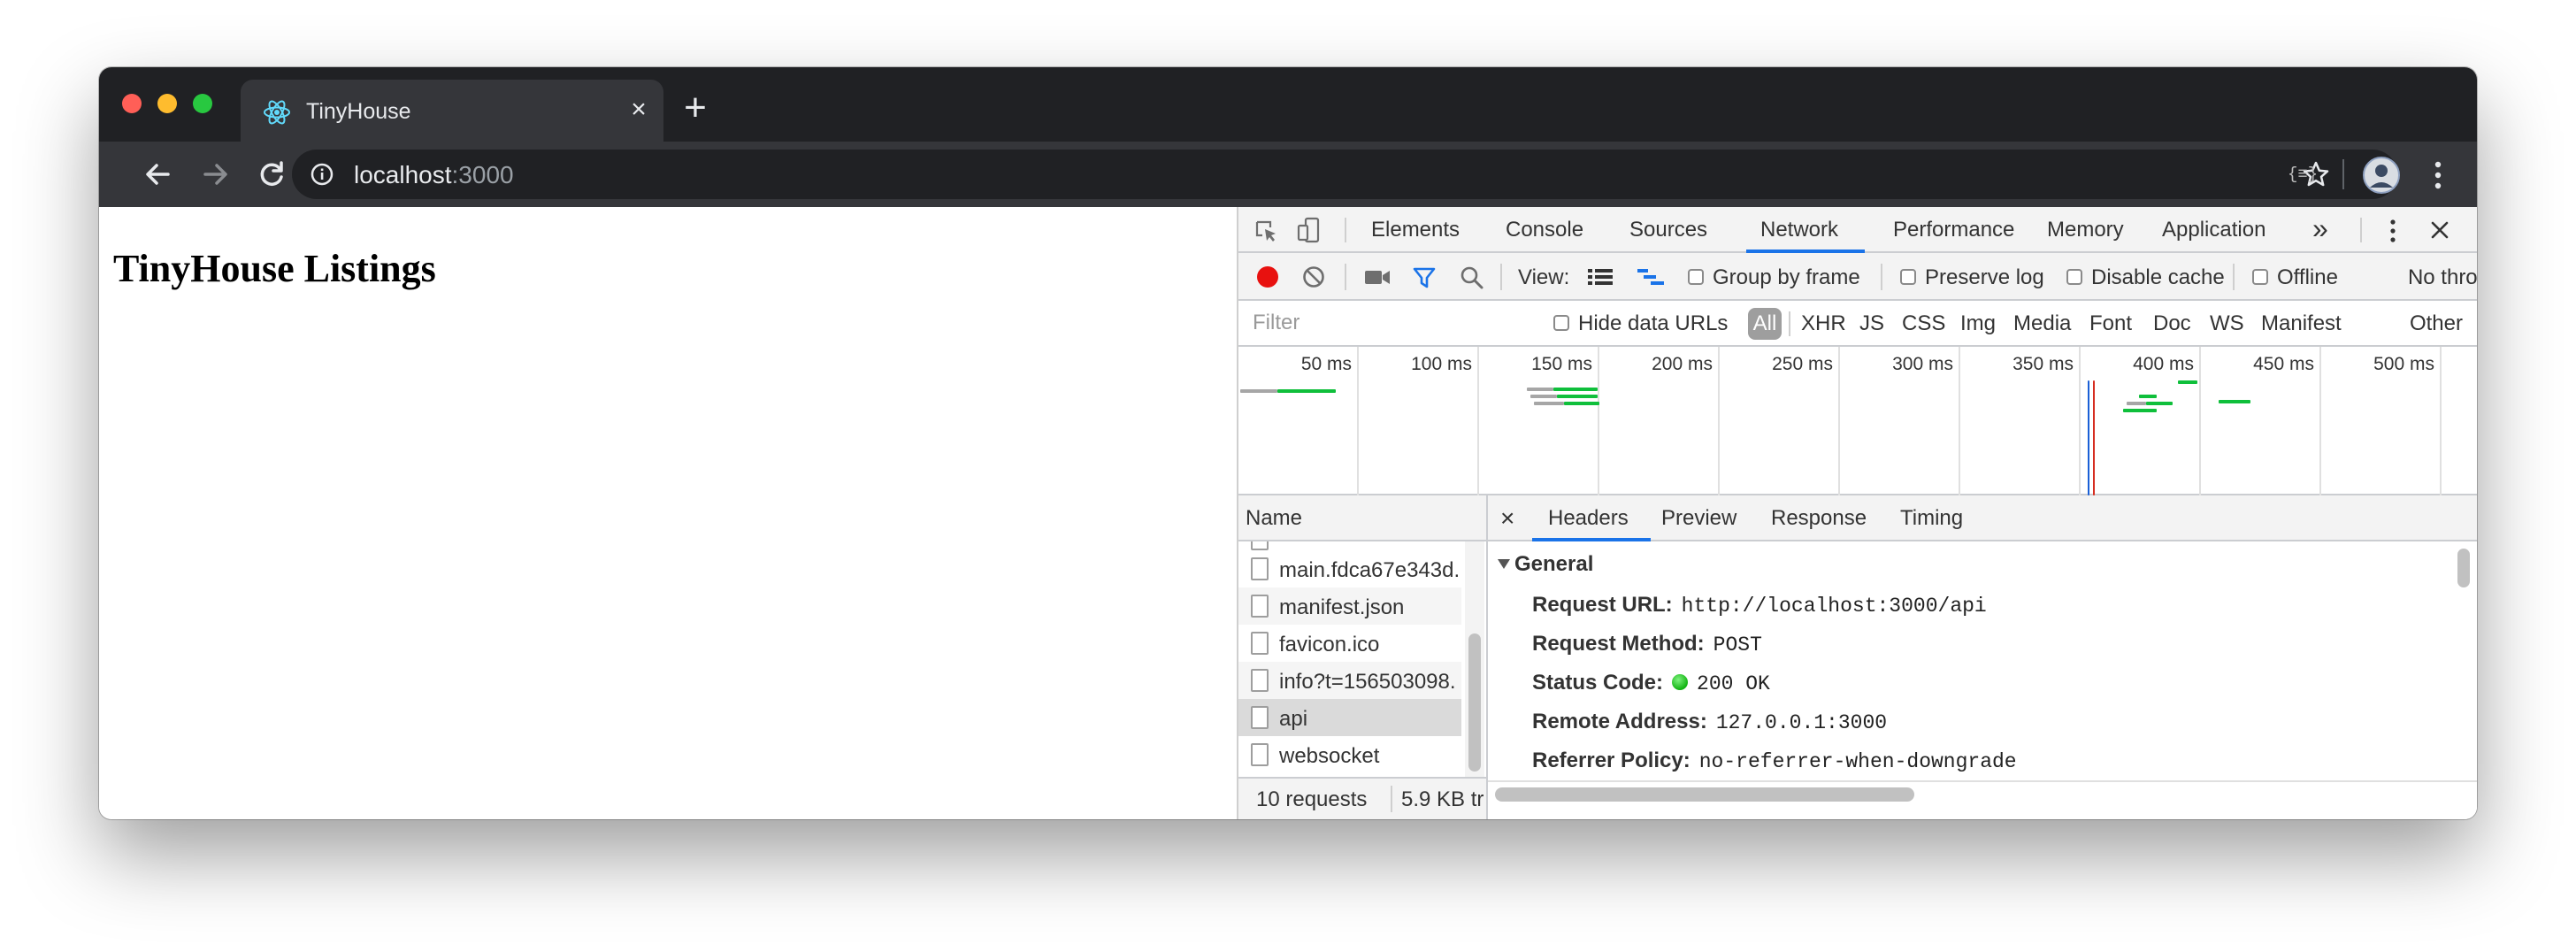 The width and height of the screenshot is (2576, 952). I want to click on record-icon, so click(1267, 276).